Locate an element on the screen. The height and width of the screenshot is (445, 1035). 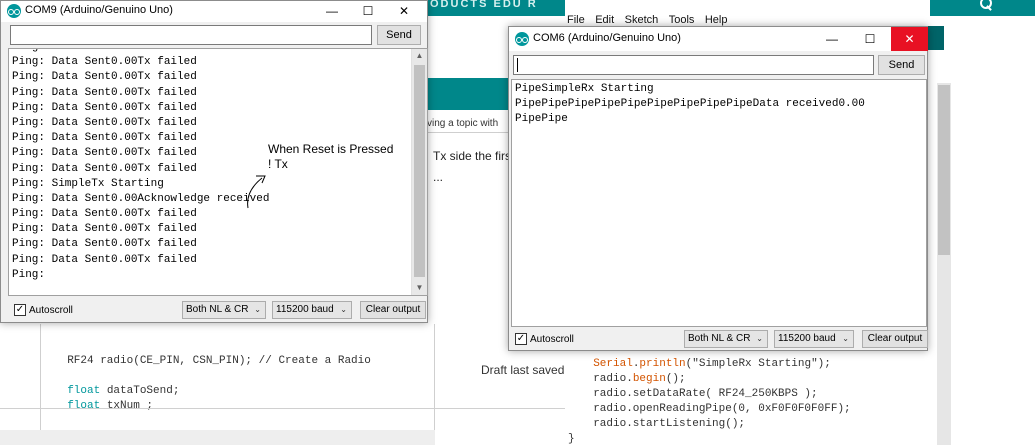
output-line: Ping: is located at coordinates (29, 274).